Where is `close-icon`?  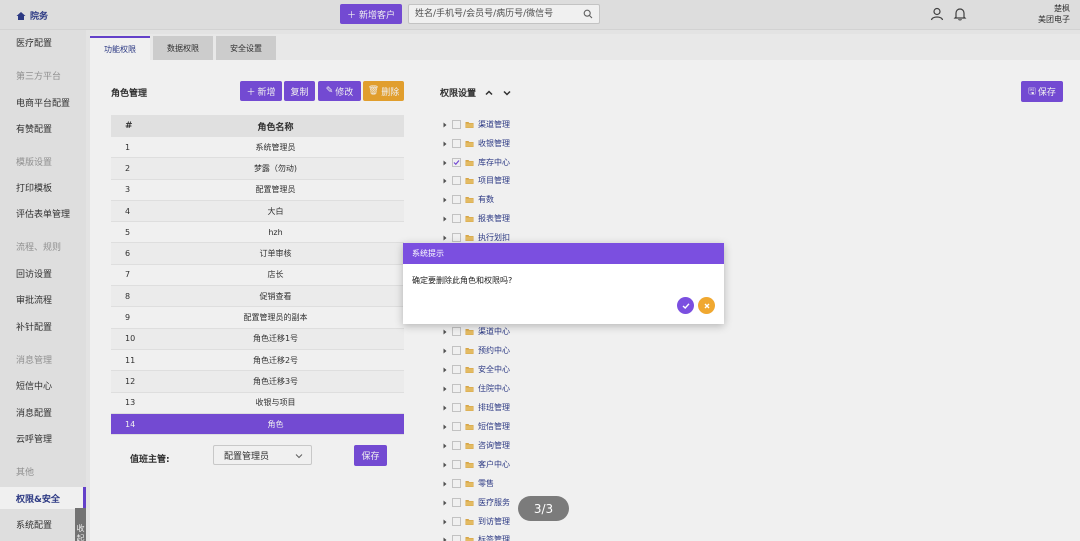 close-icon is located at coordinates (706, 305).